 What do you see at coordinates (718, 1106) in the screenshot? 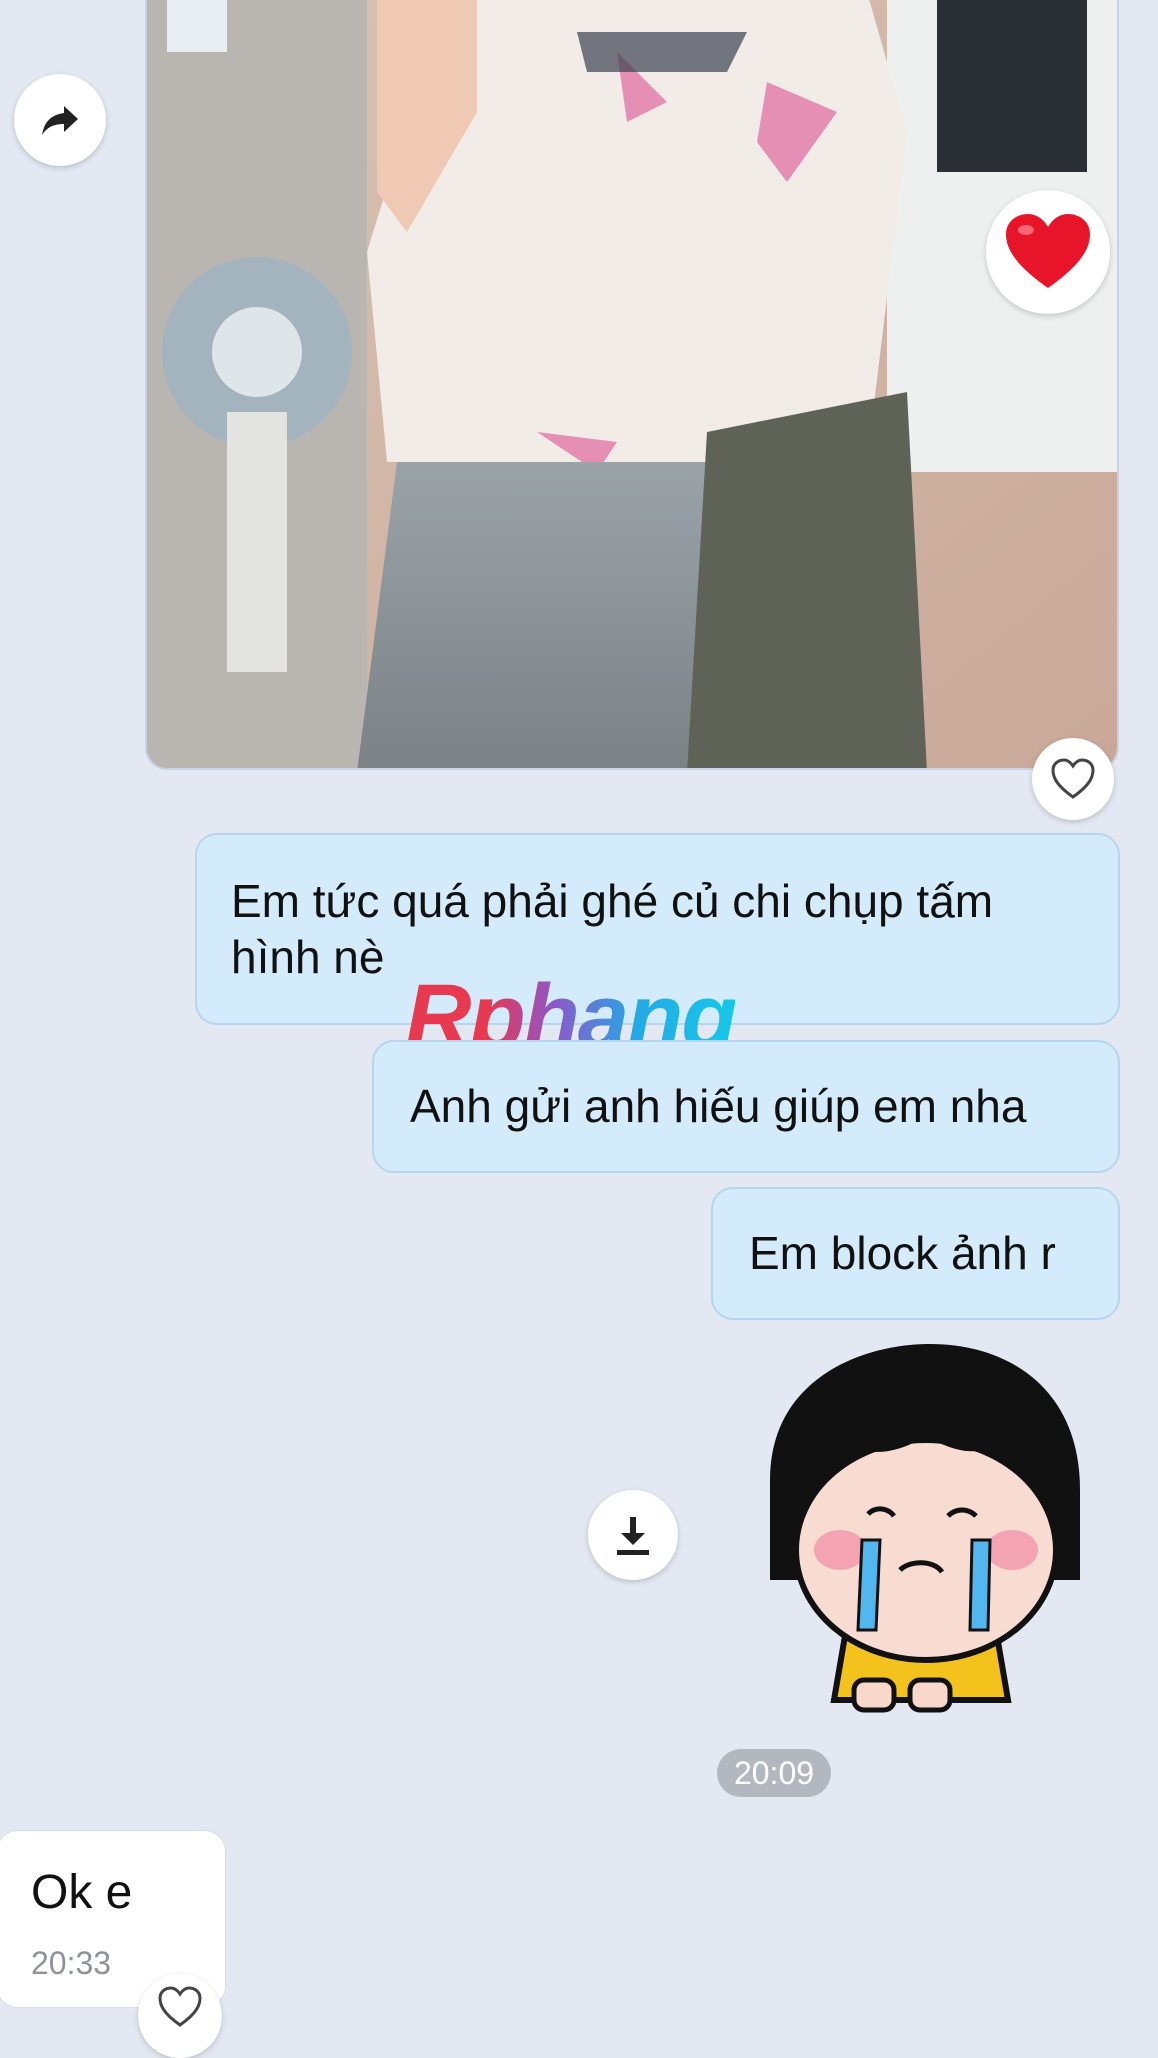
I see `message-text: Anh gửi anh hiếu giúp em nha` at bounding box center [718, 1106].